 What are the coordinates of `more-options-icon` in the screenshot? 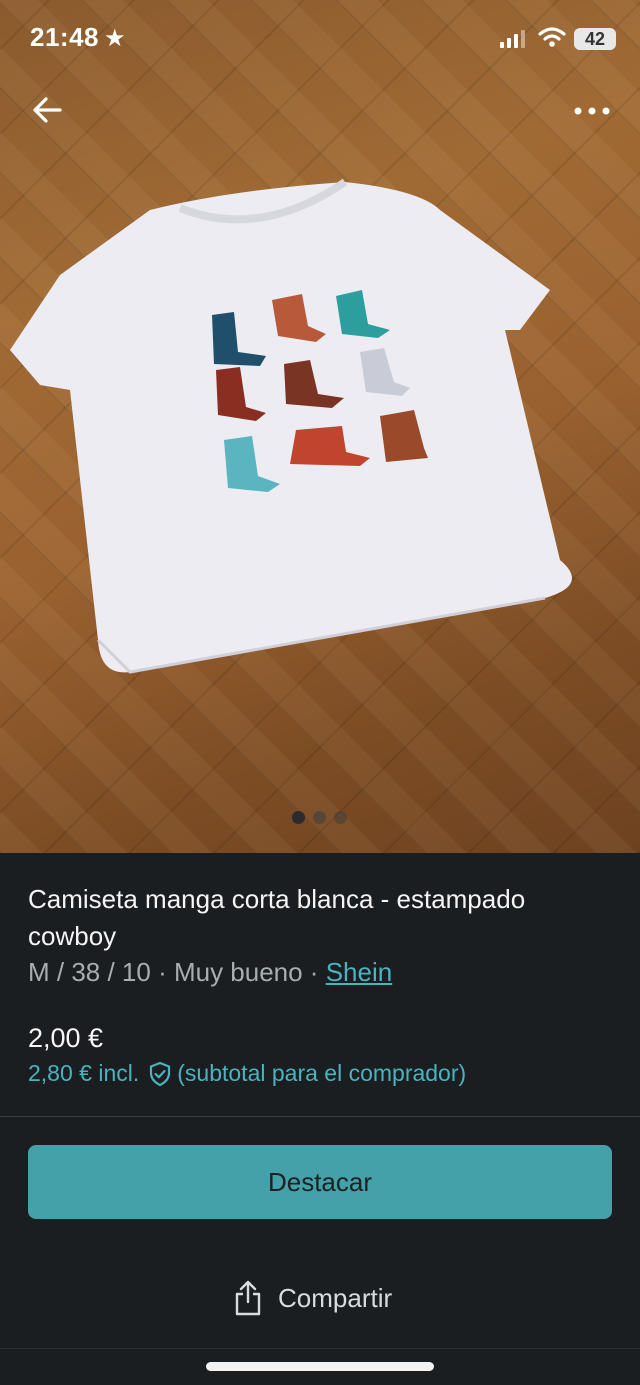 It's located at (593, 110).